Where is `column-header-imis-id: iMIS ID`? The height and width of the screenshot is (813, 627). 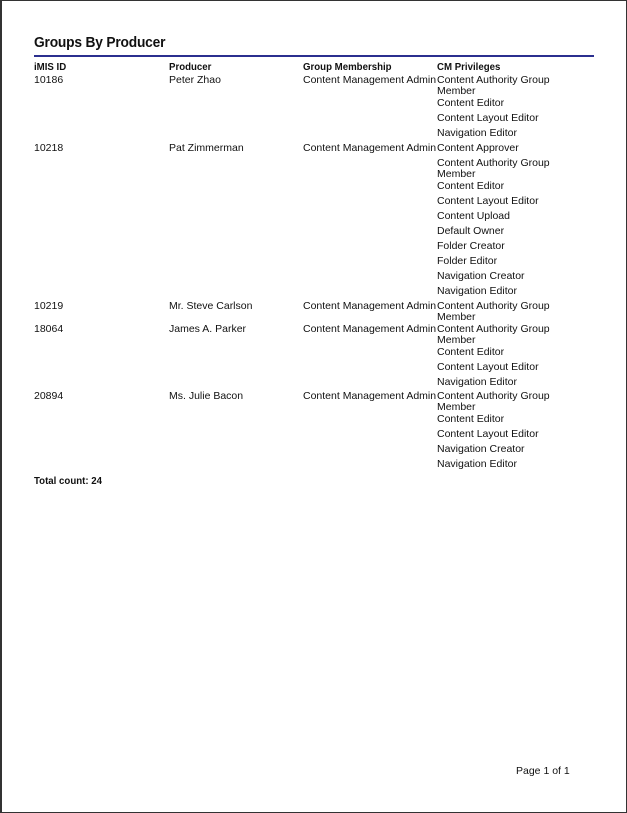
column-header-imis-id: iMIS ID is located at coordinates (50, 67).